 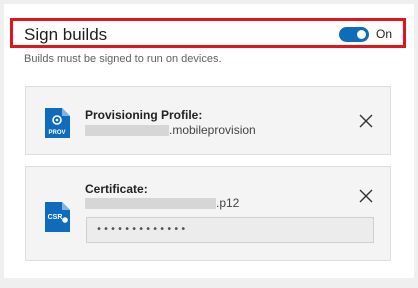 I want to click on certificate-filename: .p12, so click(x=162, y=203).